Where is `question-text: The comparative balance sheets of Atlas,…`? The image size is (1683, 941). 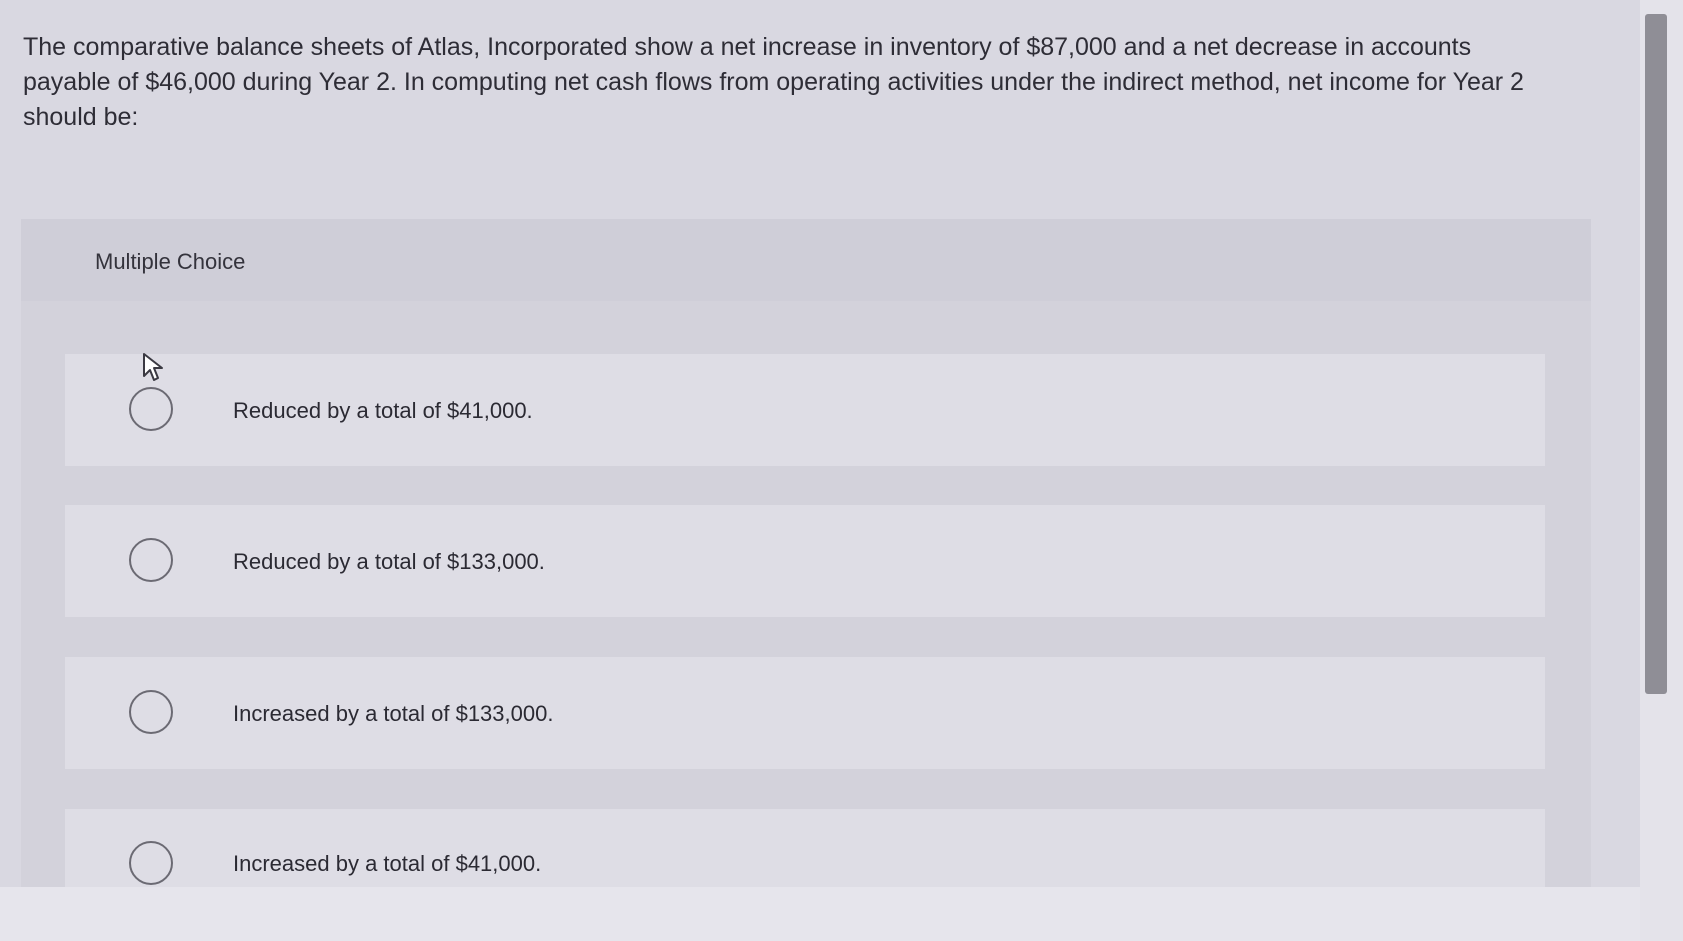
question-text: The comparative balance sheets of Atlas,… is located at coordinates (773, 82).